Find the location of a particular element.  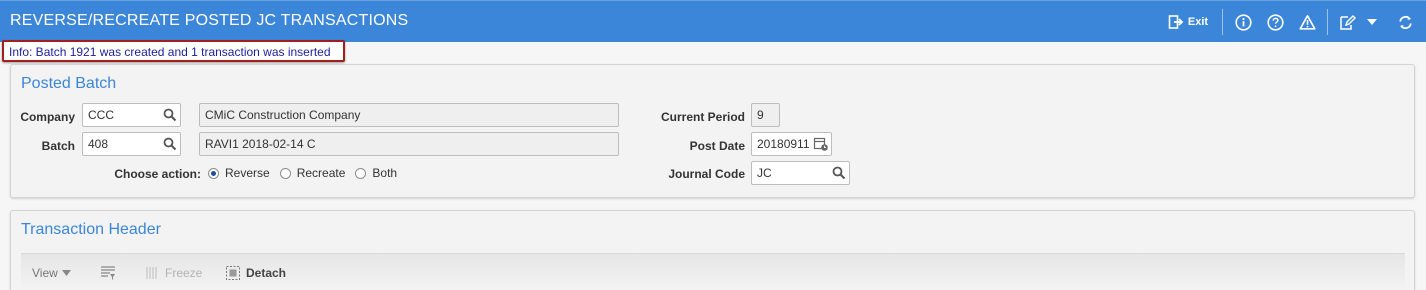

radio-label-recreate: Recreate is located at coordinates (321, 173).